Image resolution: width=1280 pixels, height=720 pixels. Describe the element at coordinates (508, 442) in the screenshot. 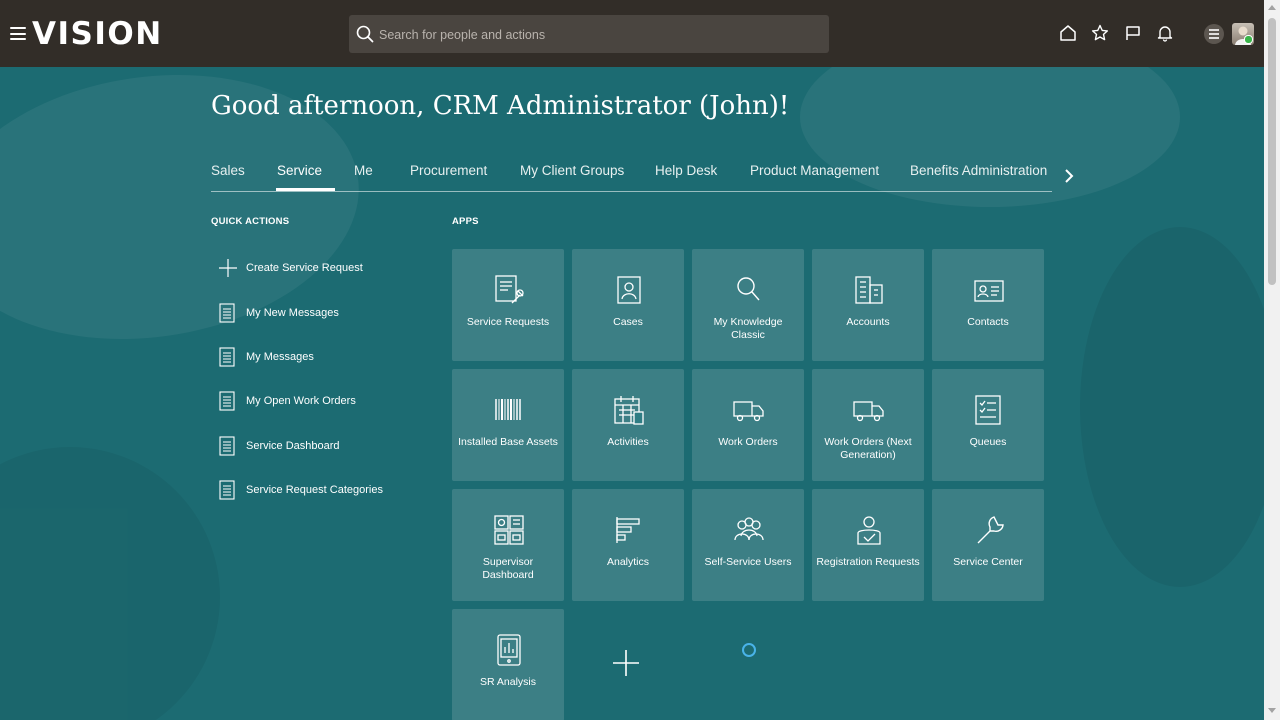

I see `app-label: Installed Base Assets` at that location.